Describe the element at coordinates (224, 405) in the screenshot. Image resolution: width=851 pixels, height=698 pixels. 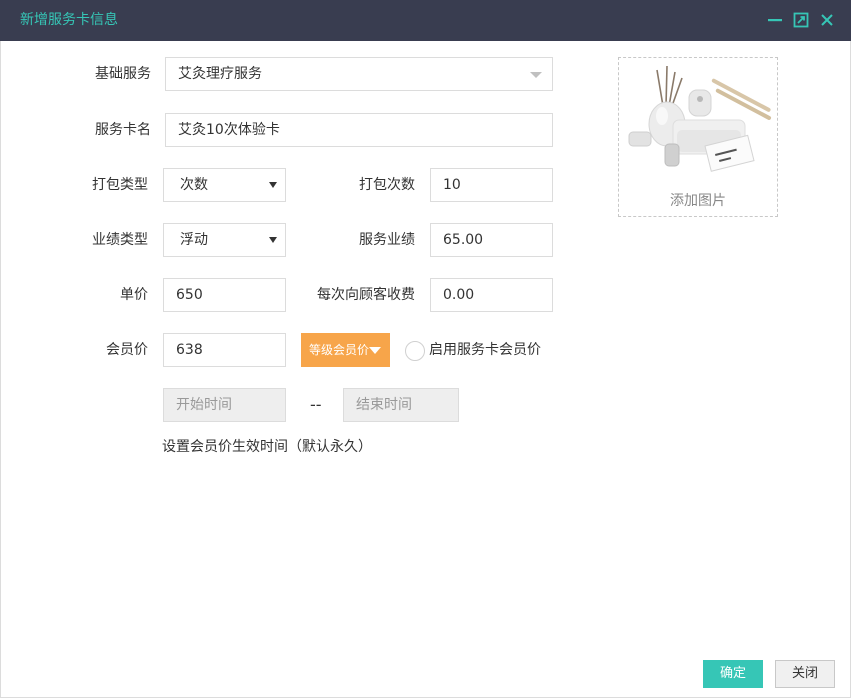
I see `start-time-input: 开始时间` at that location.